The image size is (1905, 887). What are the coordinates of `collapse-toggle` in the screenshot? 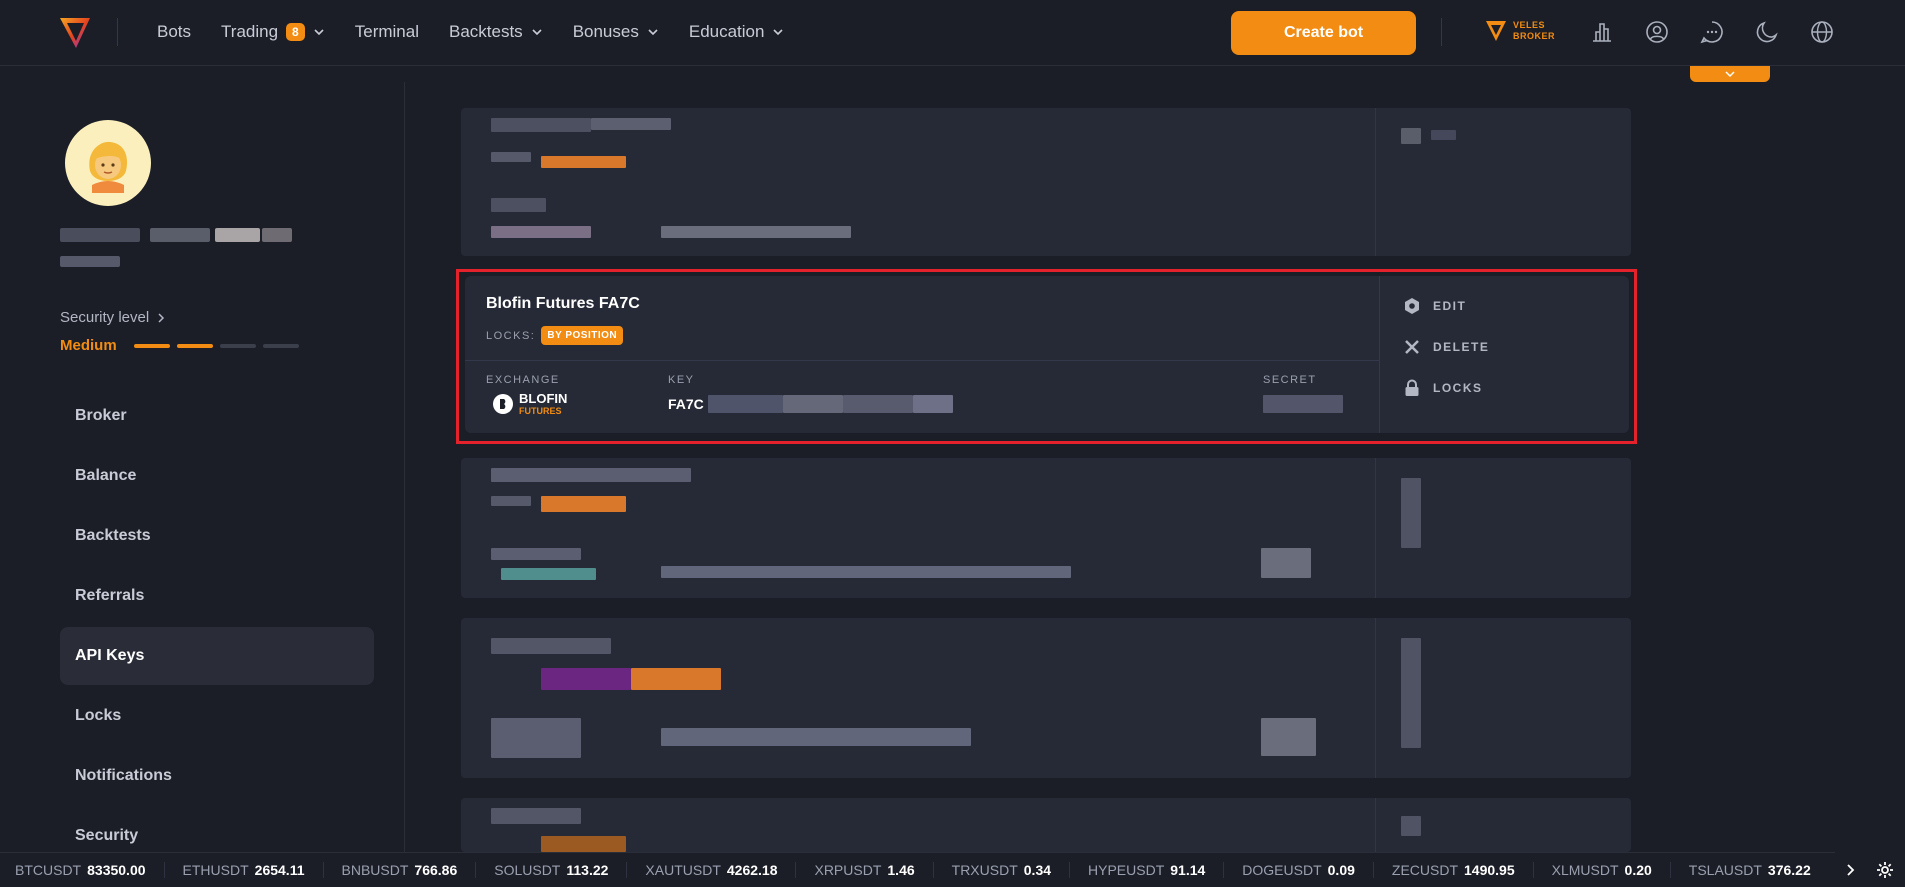 It's located at (1730, 74).